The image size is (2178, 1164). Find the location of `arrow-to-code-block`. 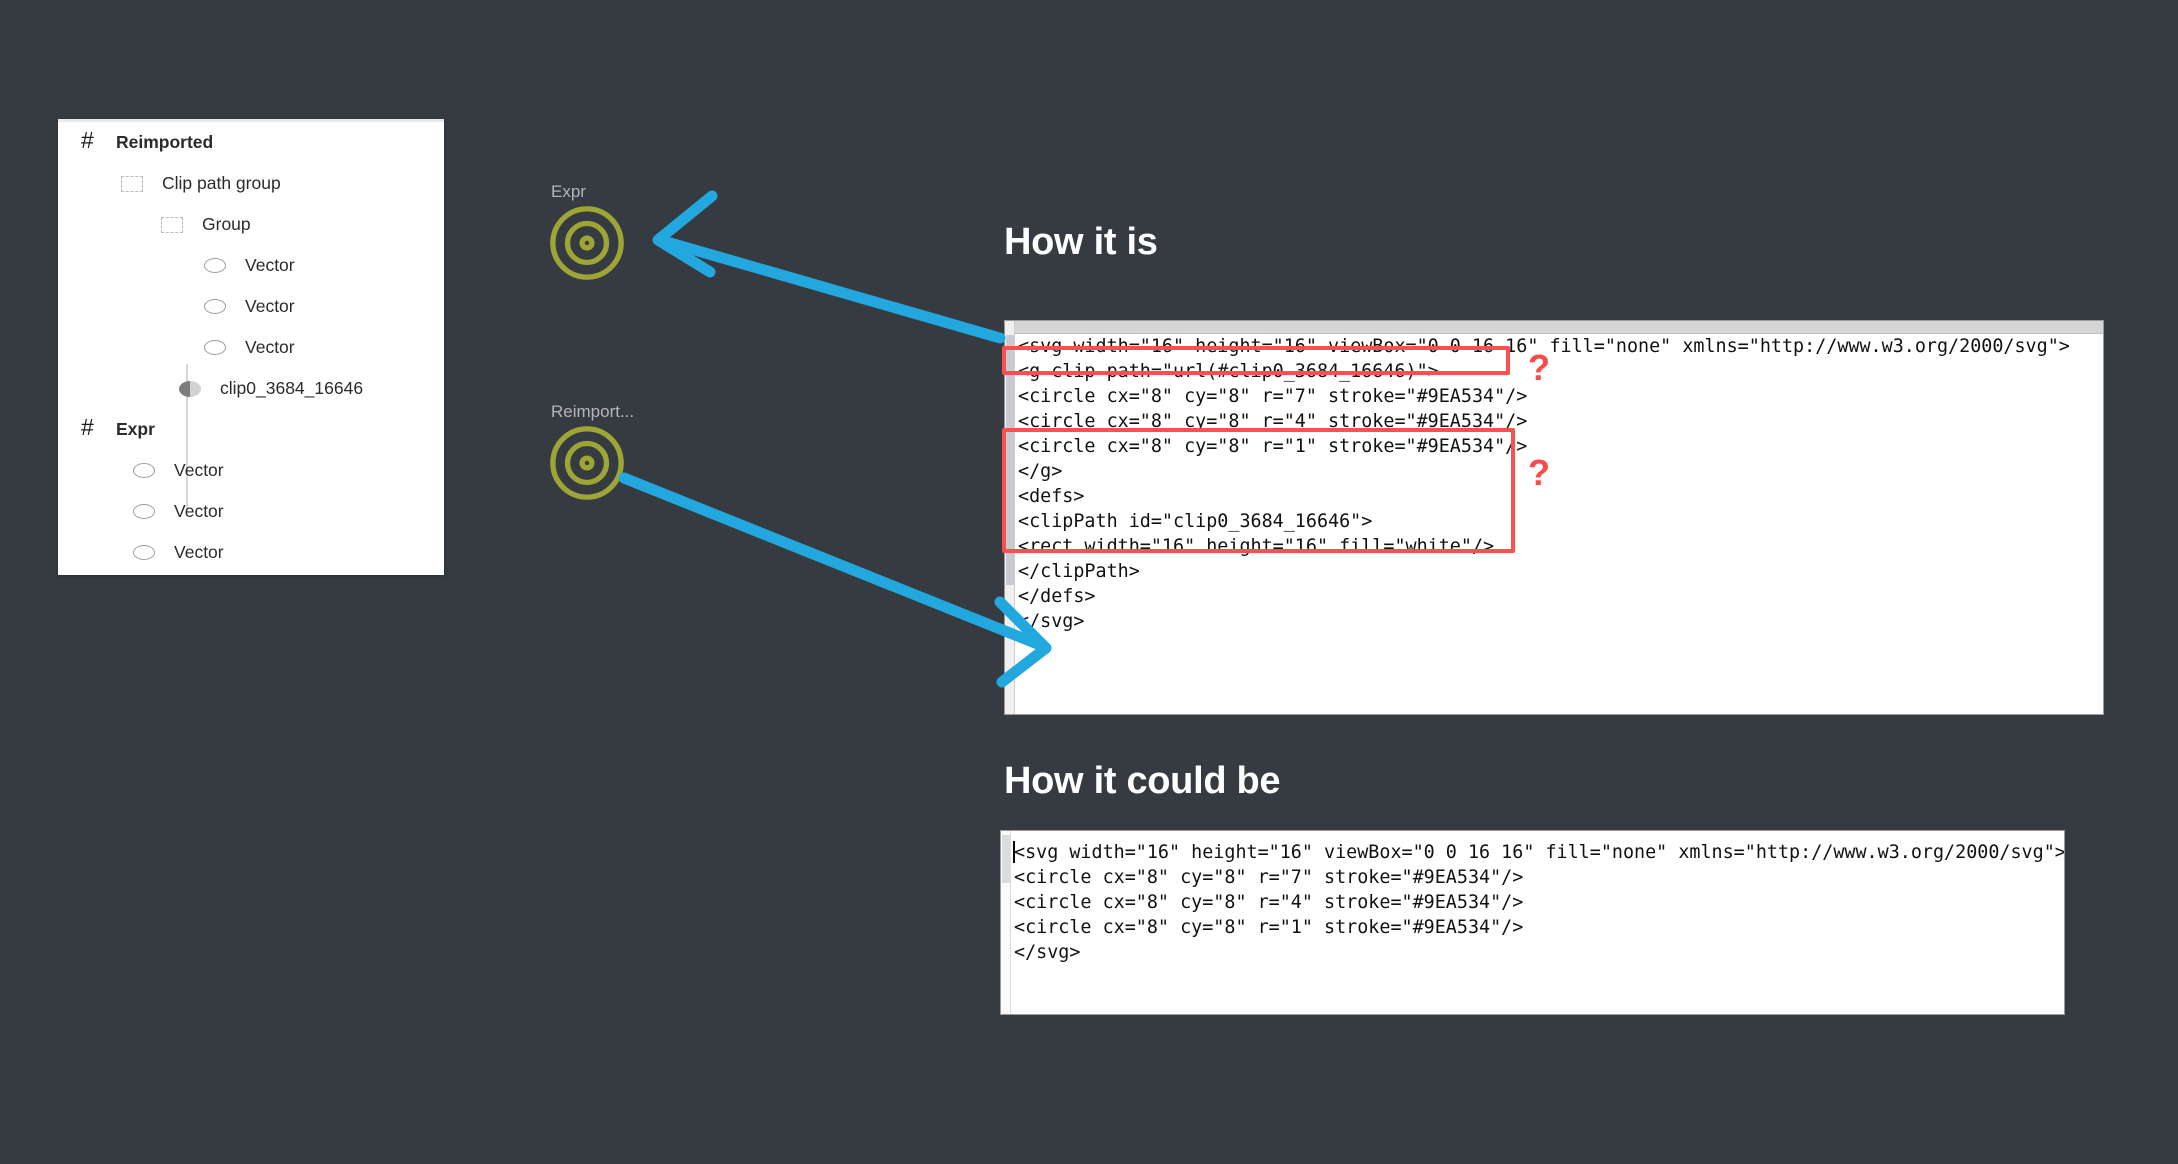

arrow-to-code-block is located at coordinates (835, 580).